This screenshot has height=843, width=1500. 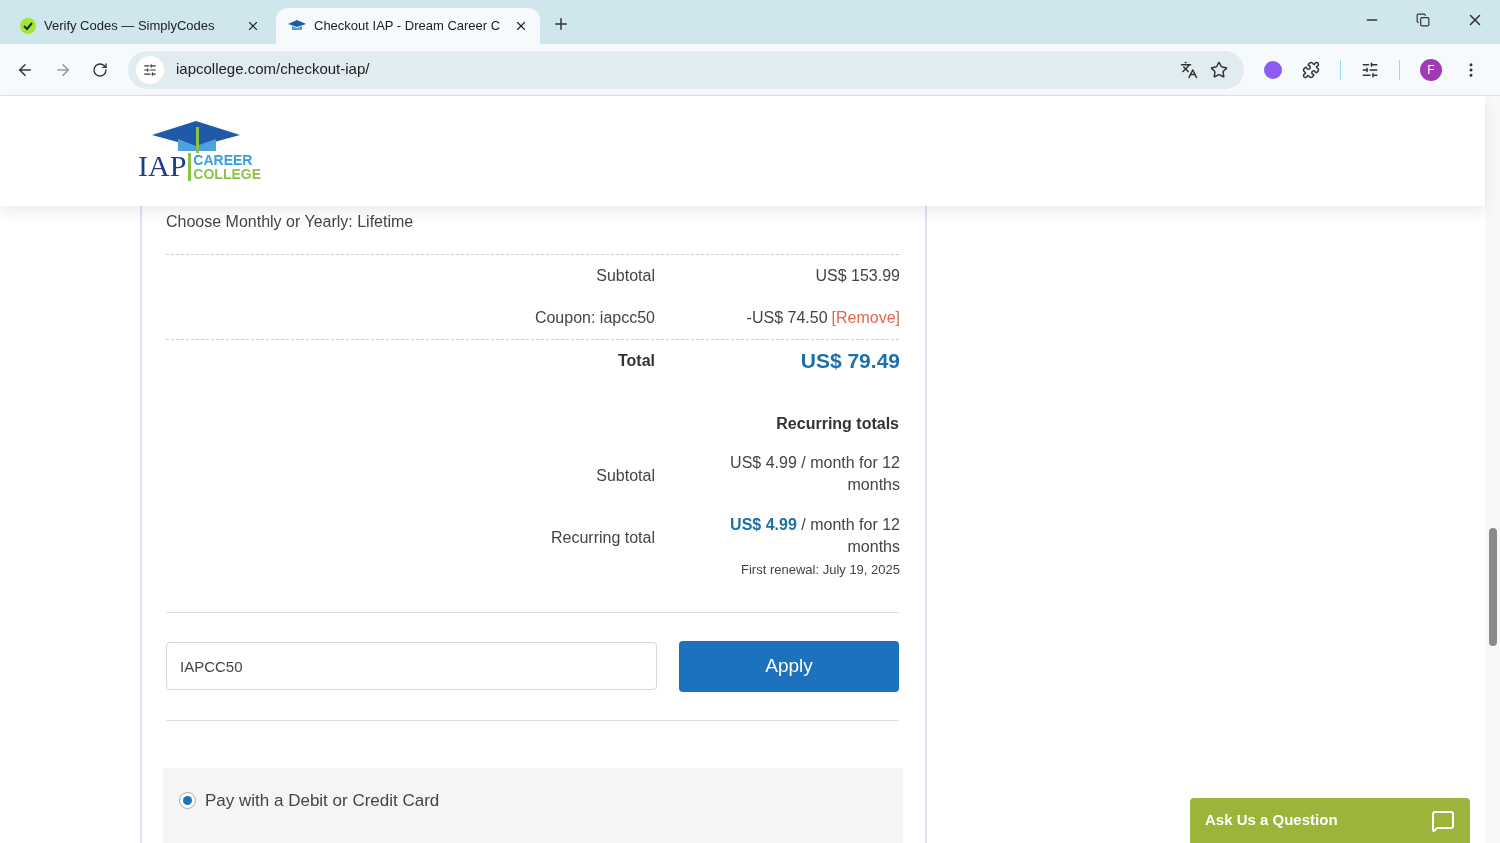 I want to click on browser-tab: Checkout IAP - Dream Career C, so click(x=408, y=26).